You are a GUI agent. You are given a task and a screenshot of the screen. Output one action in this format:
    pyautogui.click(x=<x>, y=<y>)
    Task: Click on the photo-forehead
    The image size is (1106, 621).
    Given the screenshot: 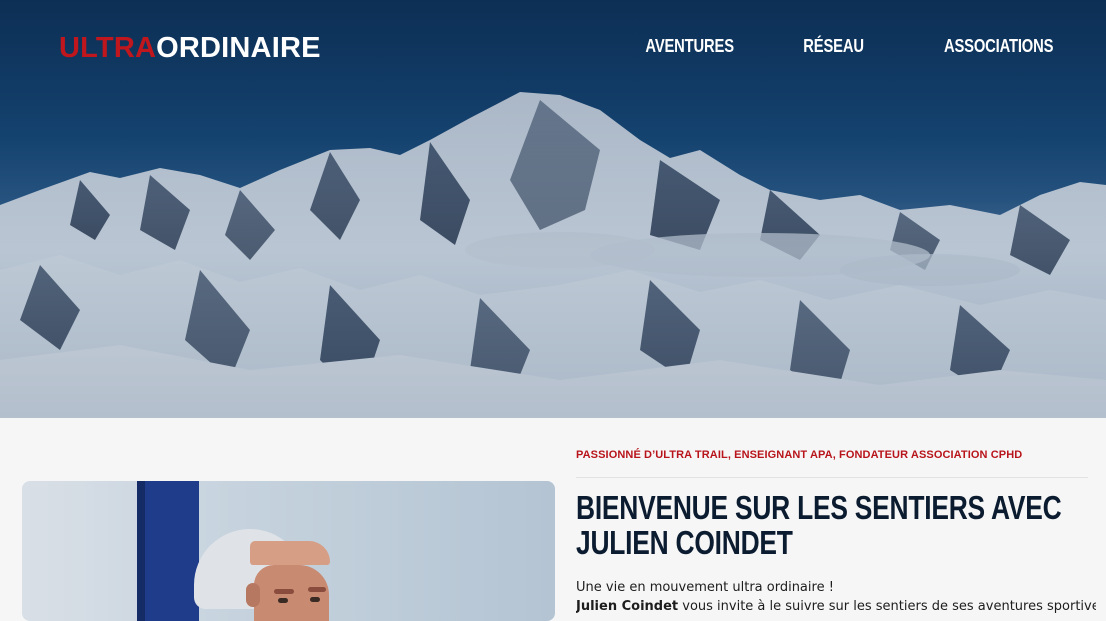 What is the action you would take?
    pyautogui.click(x=290, y=553)
    